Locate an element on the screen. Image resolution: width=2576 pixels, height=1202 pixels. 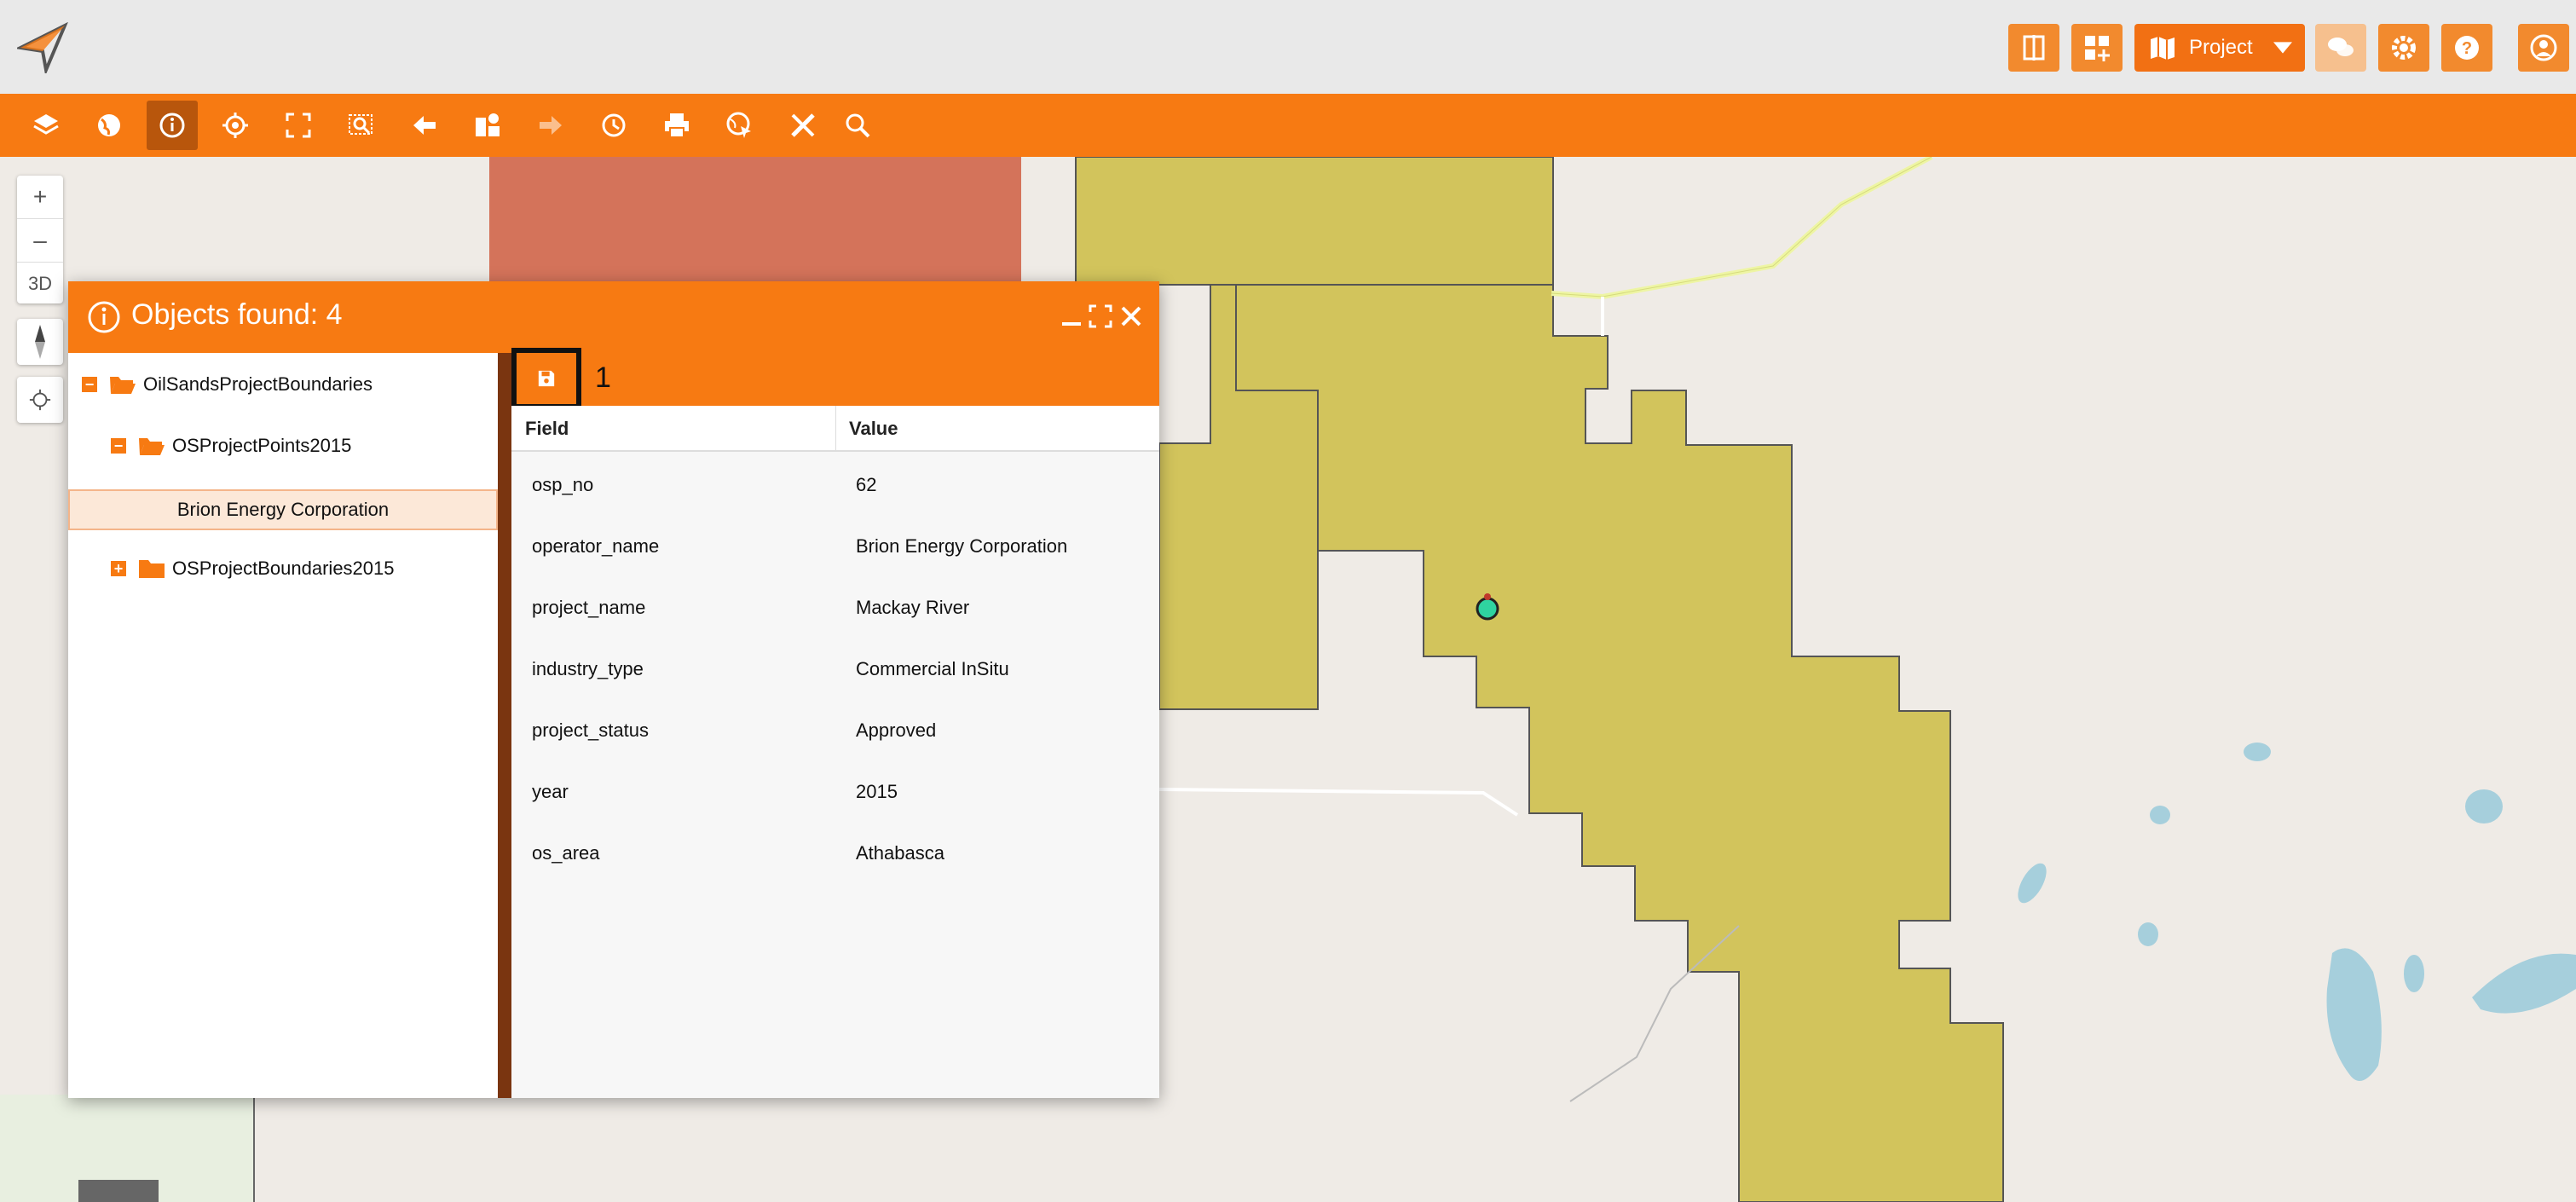
table-row: project_status Approved is located at coordinates (734, 730).